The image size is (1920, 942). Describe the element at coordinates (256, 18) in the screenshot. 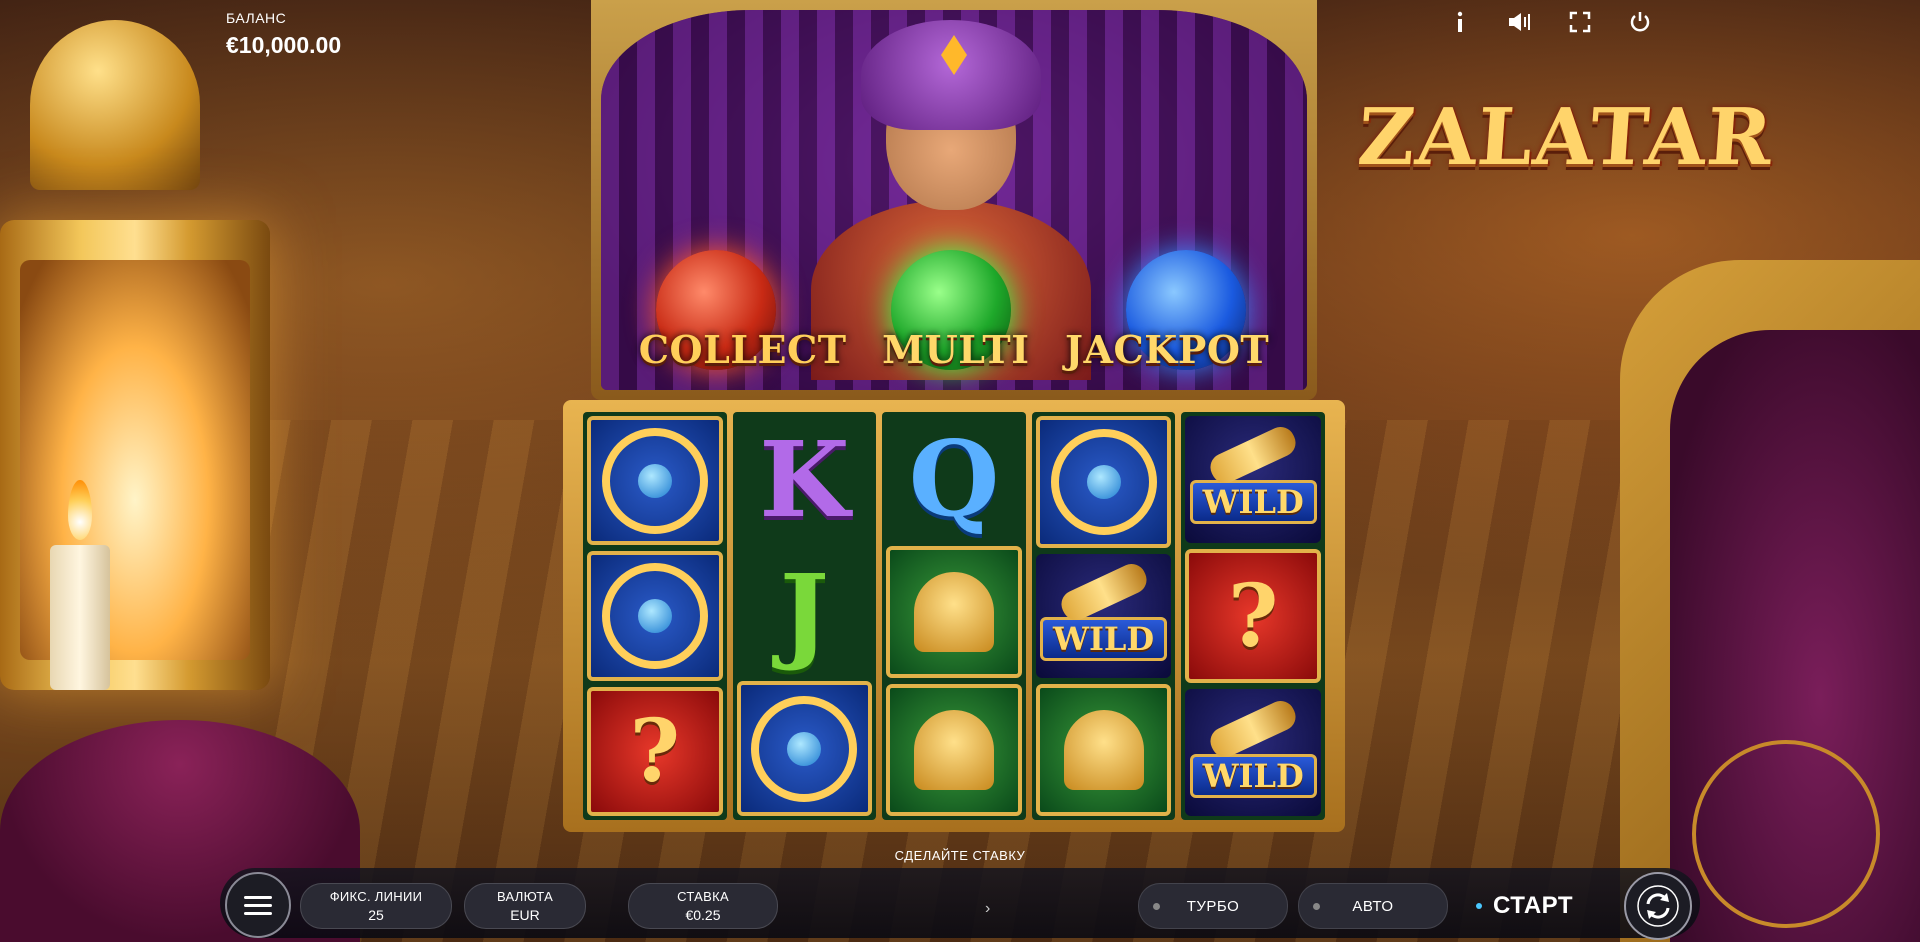

I see `balance-label: БАЛАНС` at that location.